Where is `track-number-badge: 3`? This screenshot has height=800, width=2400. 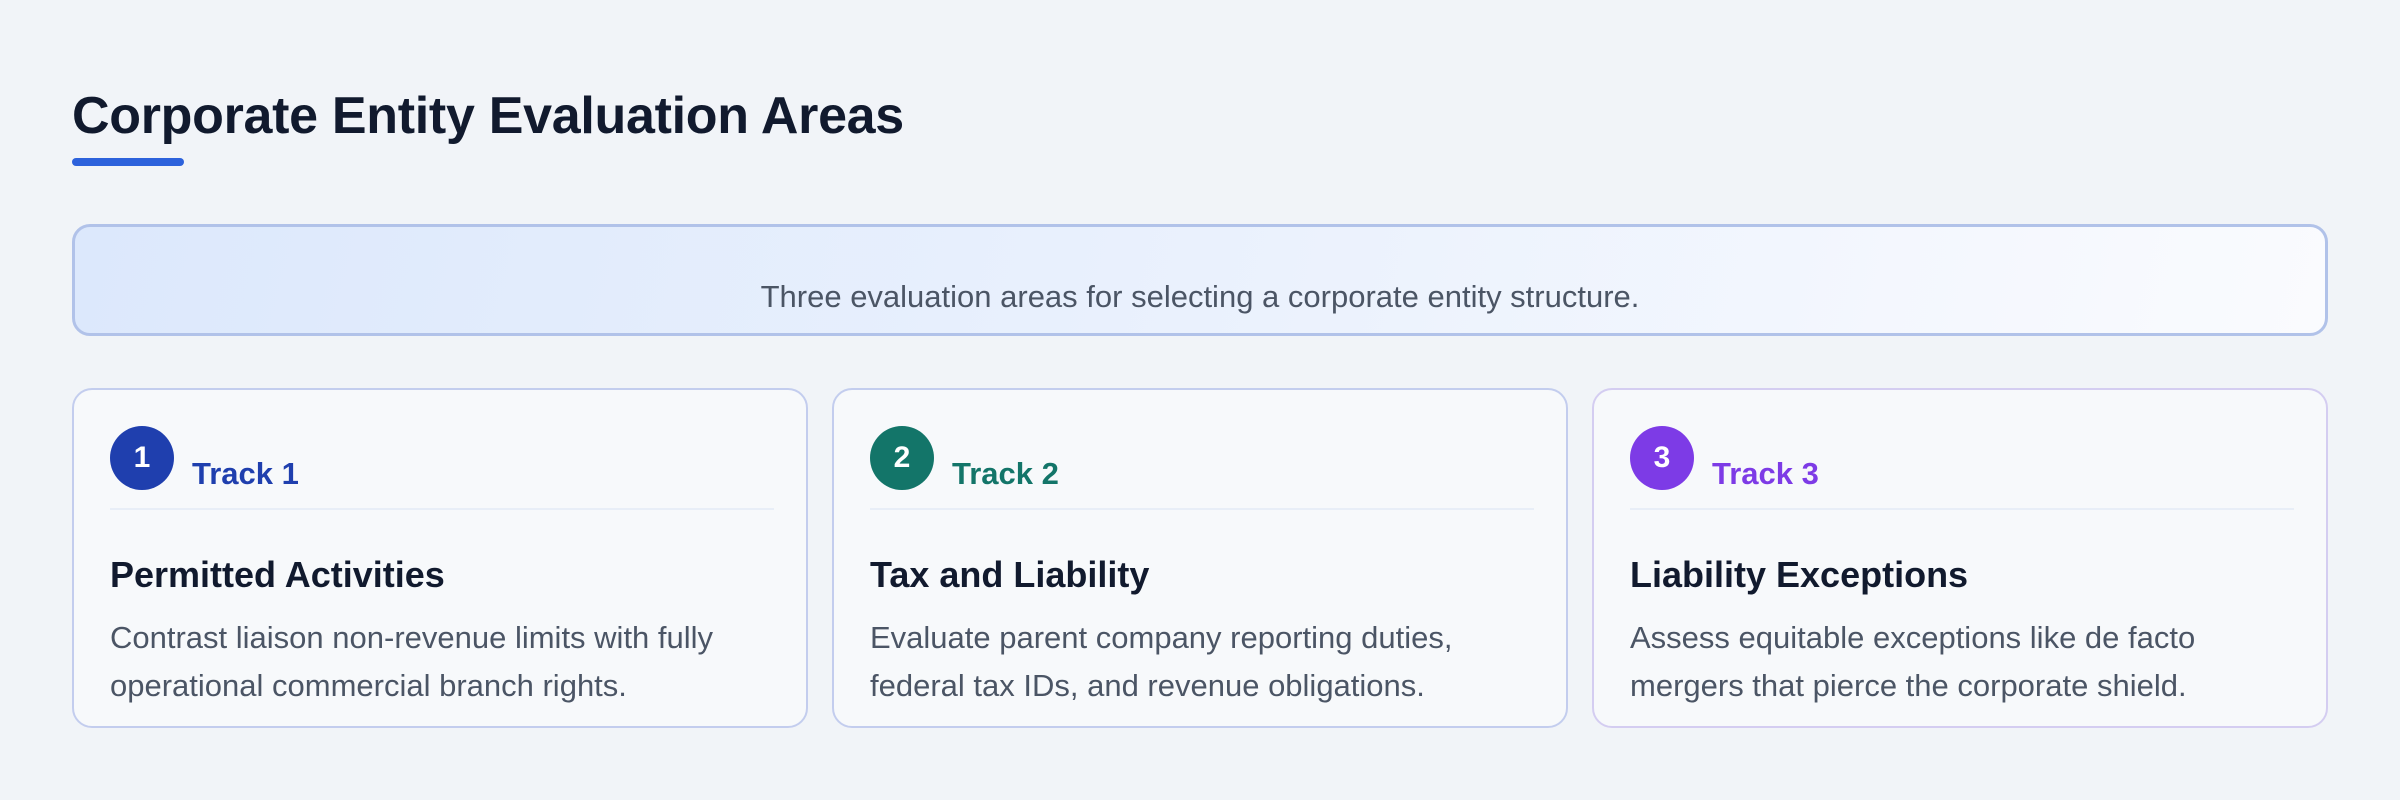 track-number-badge: 3 is located at coordinates (1662, 458).